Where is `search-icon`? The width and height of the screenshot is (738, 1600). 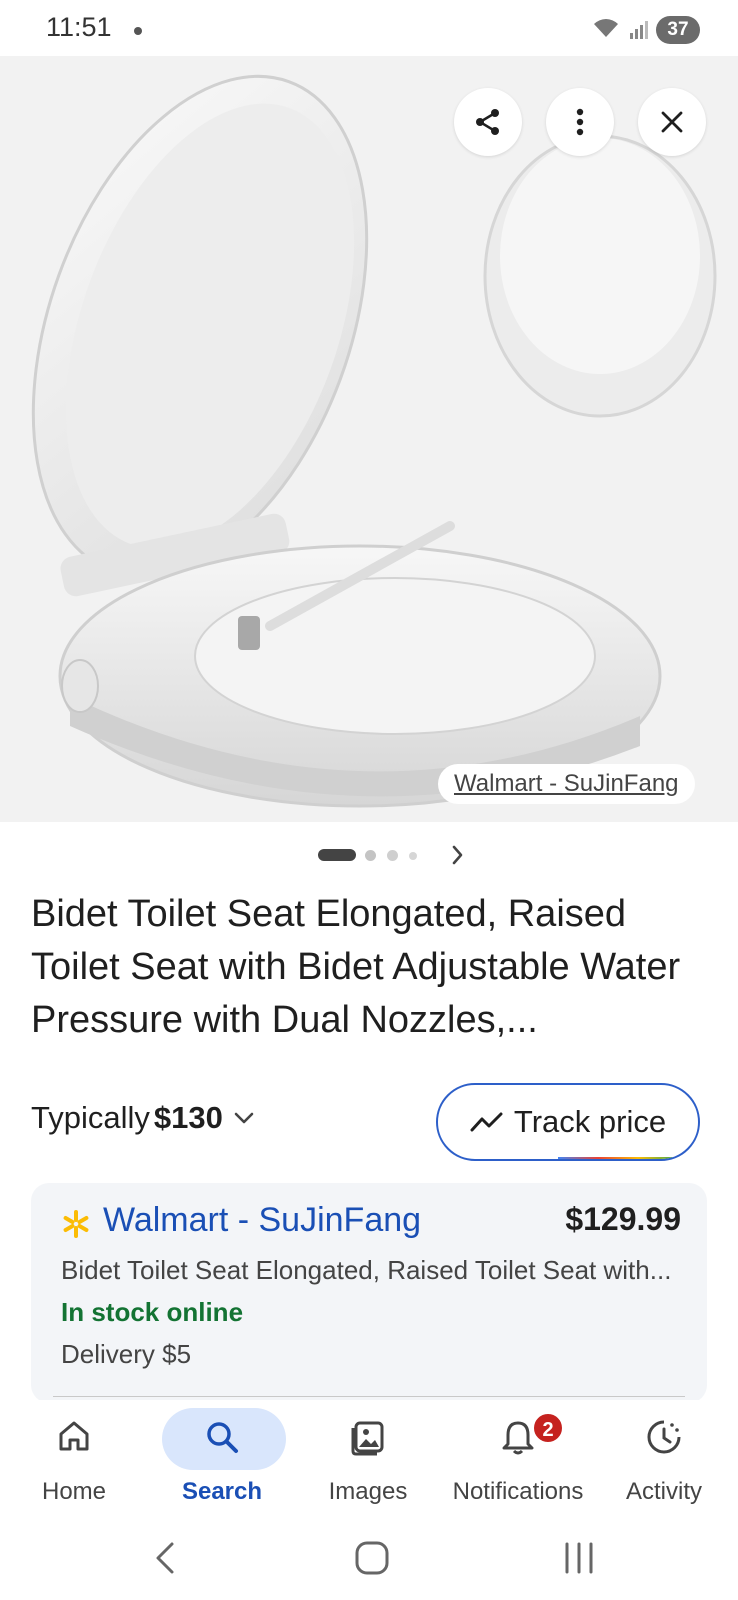 search-icon is located at coordinates (222, 1437).